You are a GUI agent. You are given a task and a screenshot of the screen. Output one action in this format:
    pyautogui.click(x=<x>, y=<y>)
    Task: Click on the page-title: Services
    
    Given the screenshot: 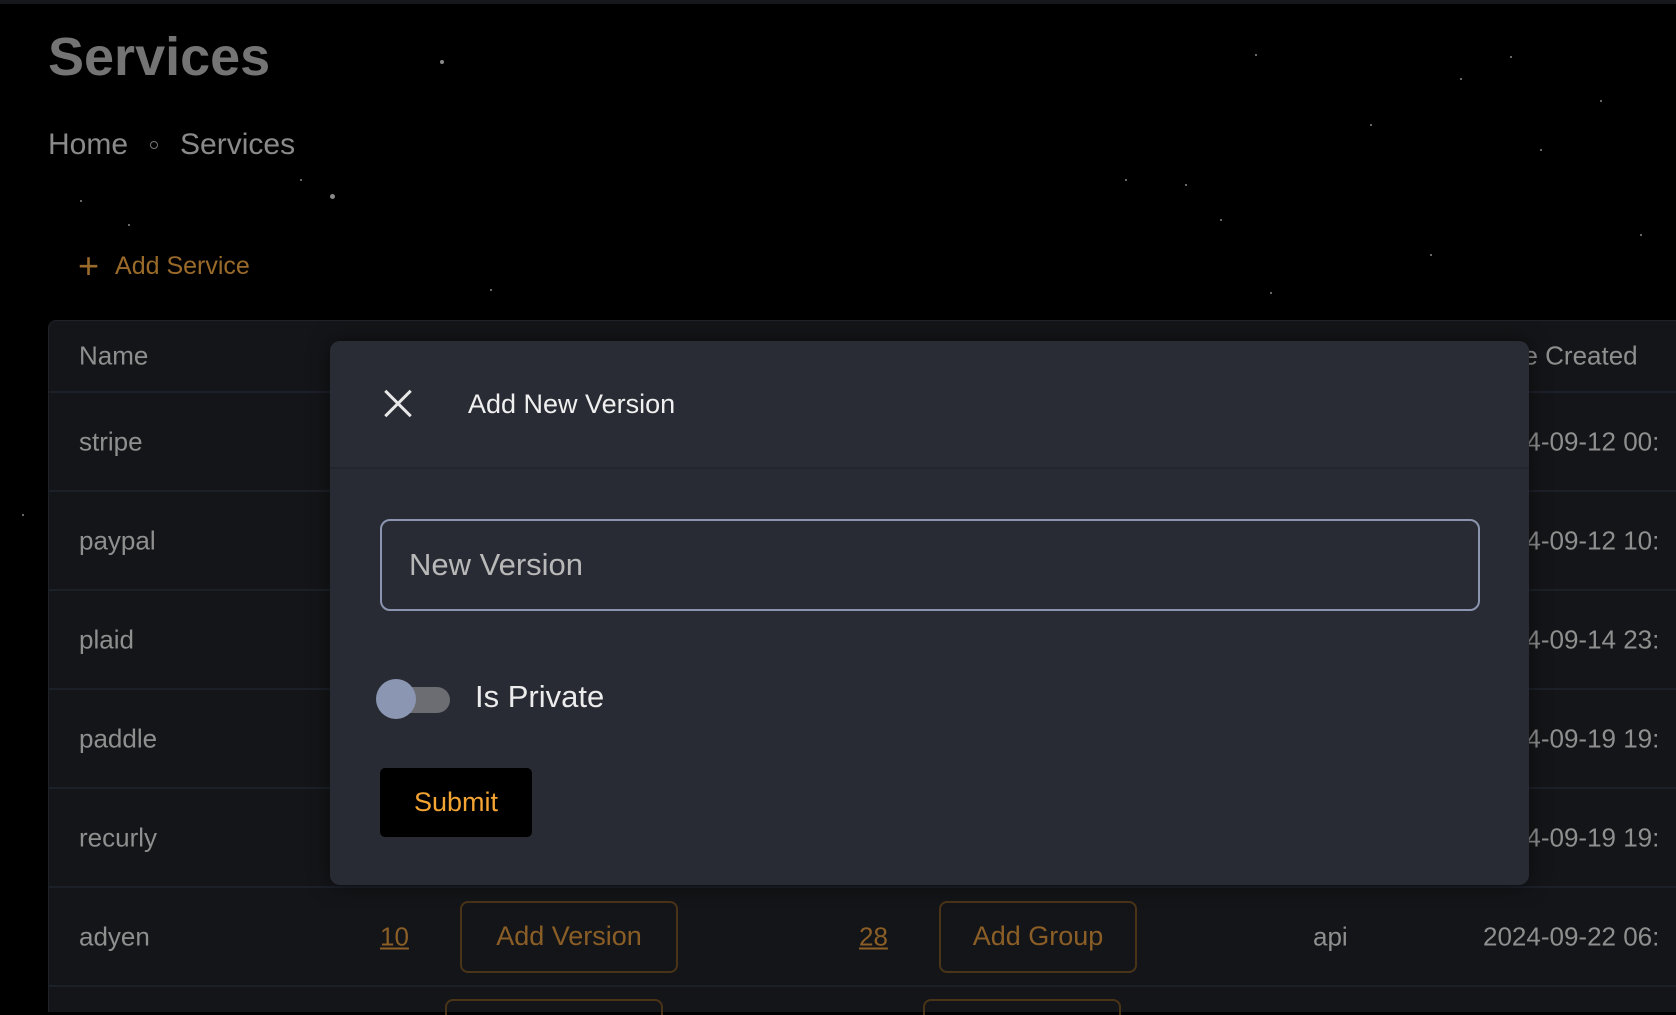 What is the action you would take?
    pyautogui.click(x=159, y=57)
    